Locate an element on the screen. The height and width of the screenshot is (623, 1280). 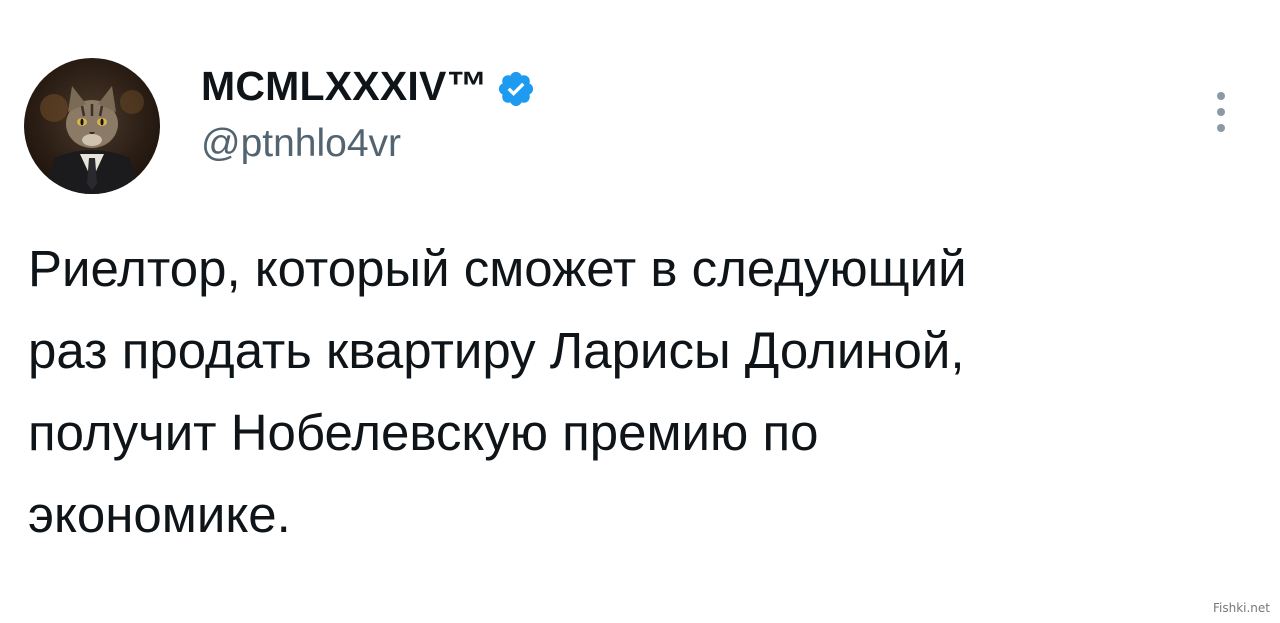
name-row: MCMLXXXIV™ is located at coordinates (368, 86).